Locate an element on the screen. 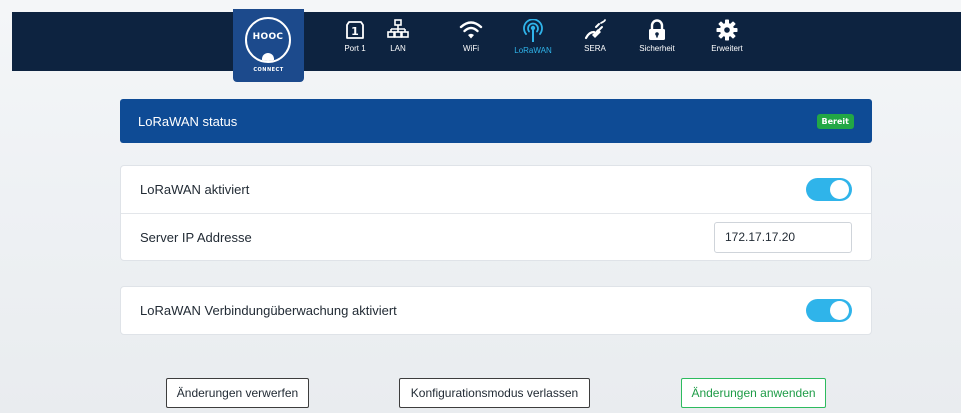  nav-item-sera: SERA is located at coordinates (595, 41).